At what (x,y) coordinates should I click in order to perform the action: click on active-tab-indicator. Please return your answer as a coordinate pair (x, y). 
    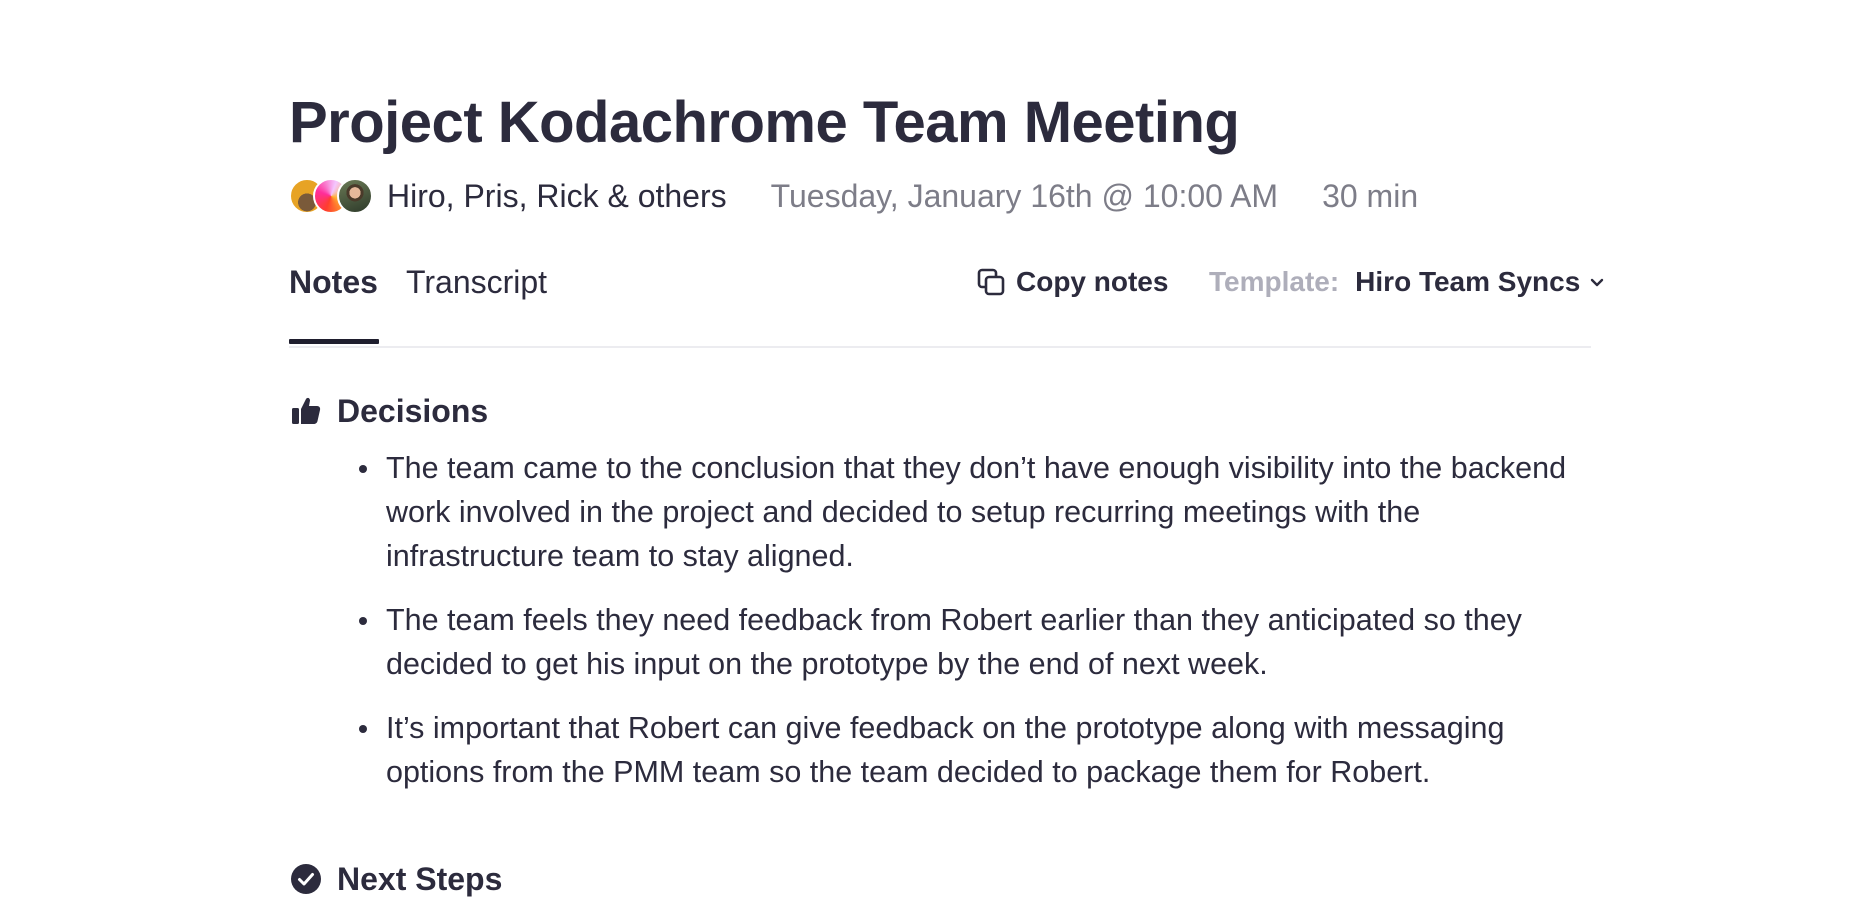
    Looking at the image, I should click on (334, 341).